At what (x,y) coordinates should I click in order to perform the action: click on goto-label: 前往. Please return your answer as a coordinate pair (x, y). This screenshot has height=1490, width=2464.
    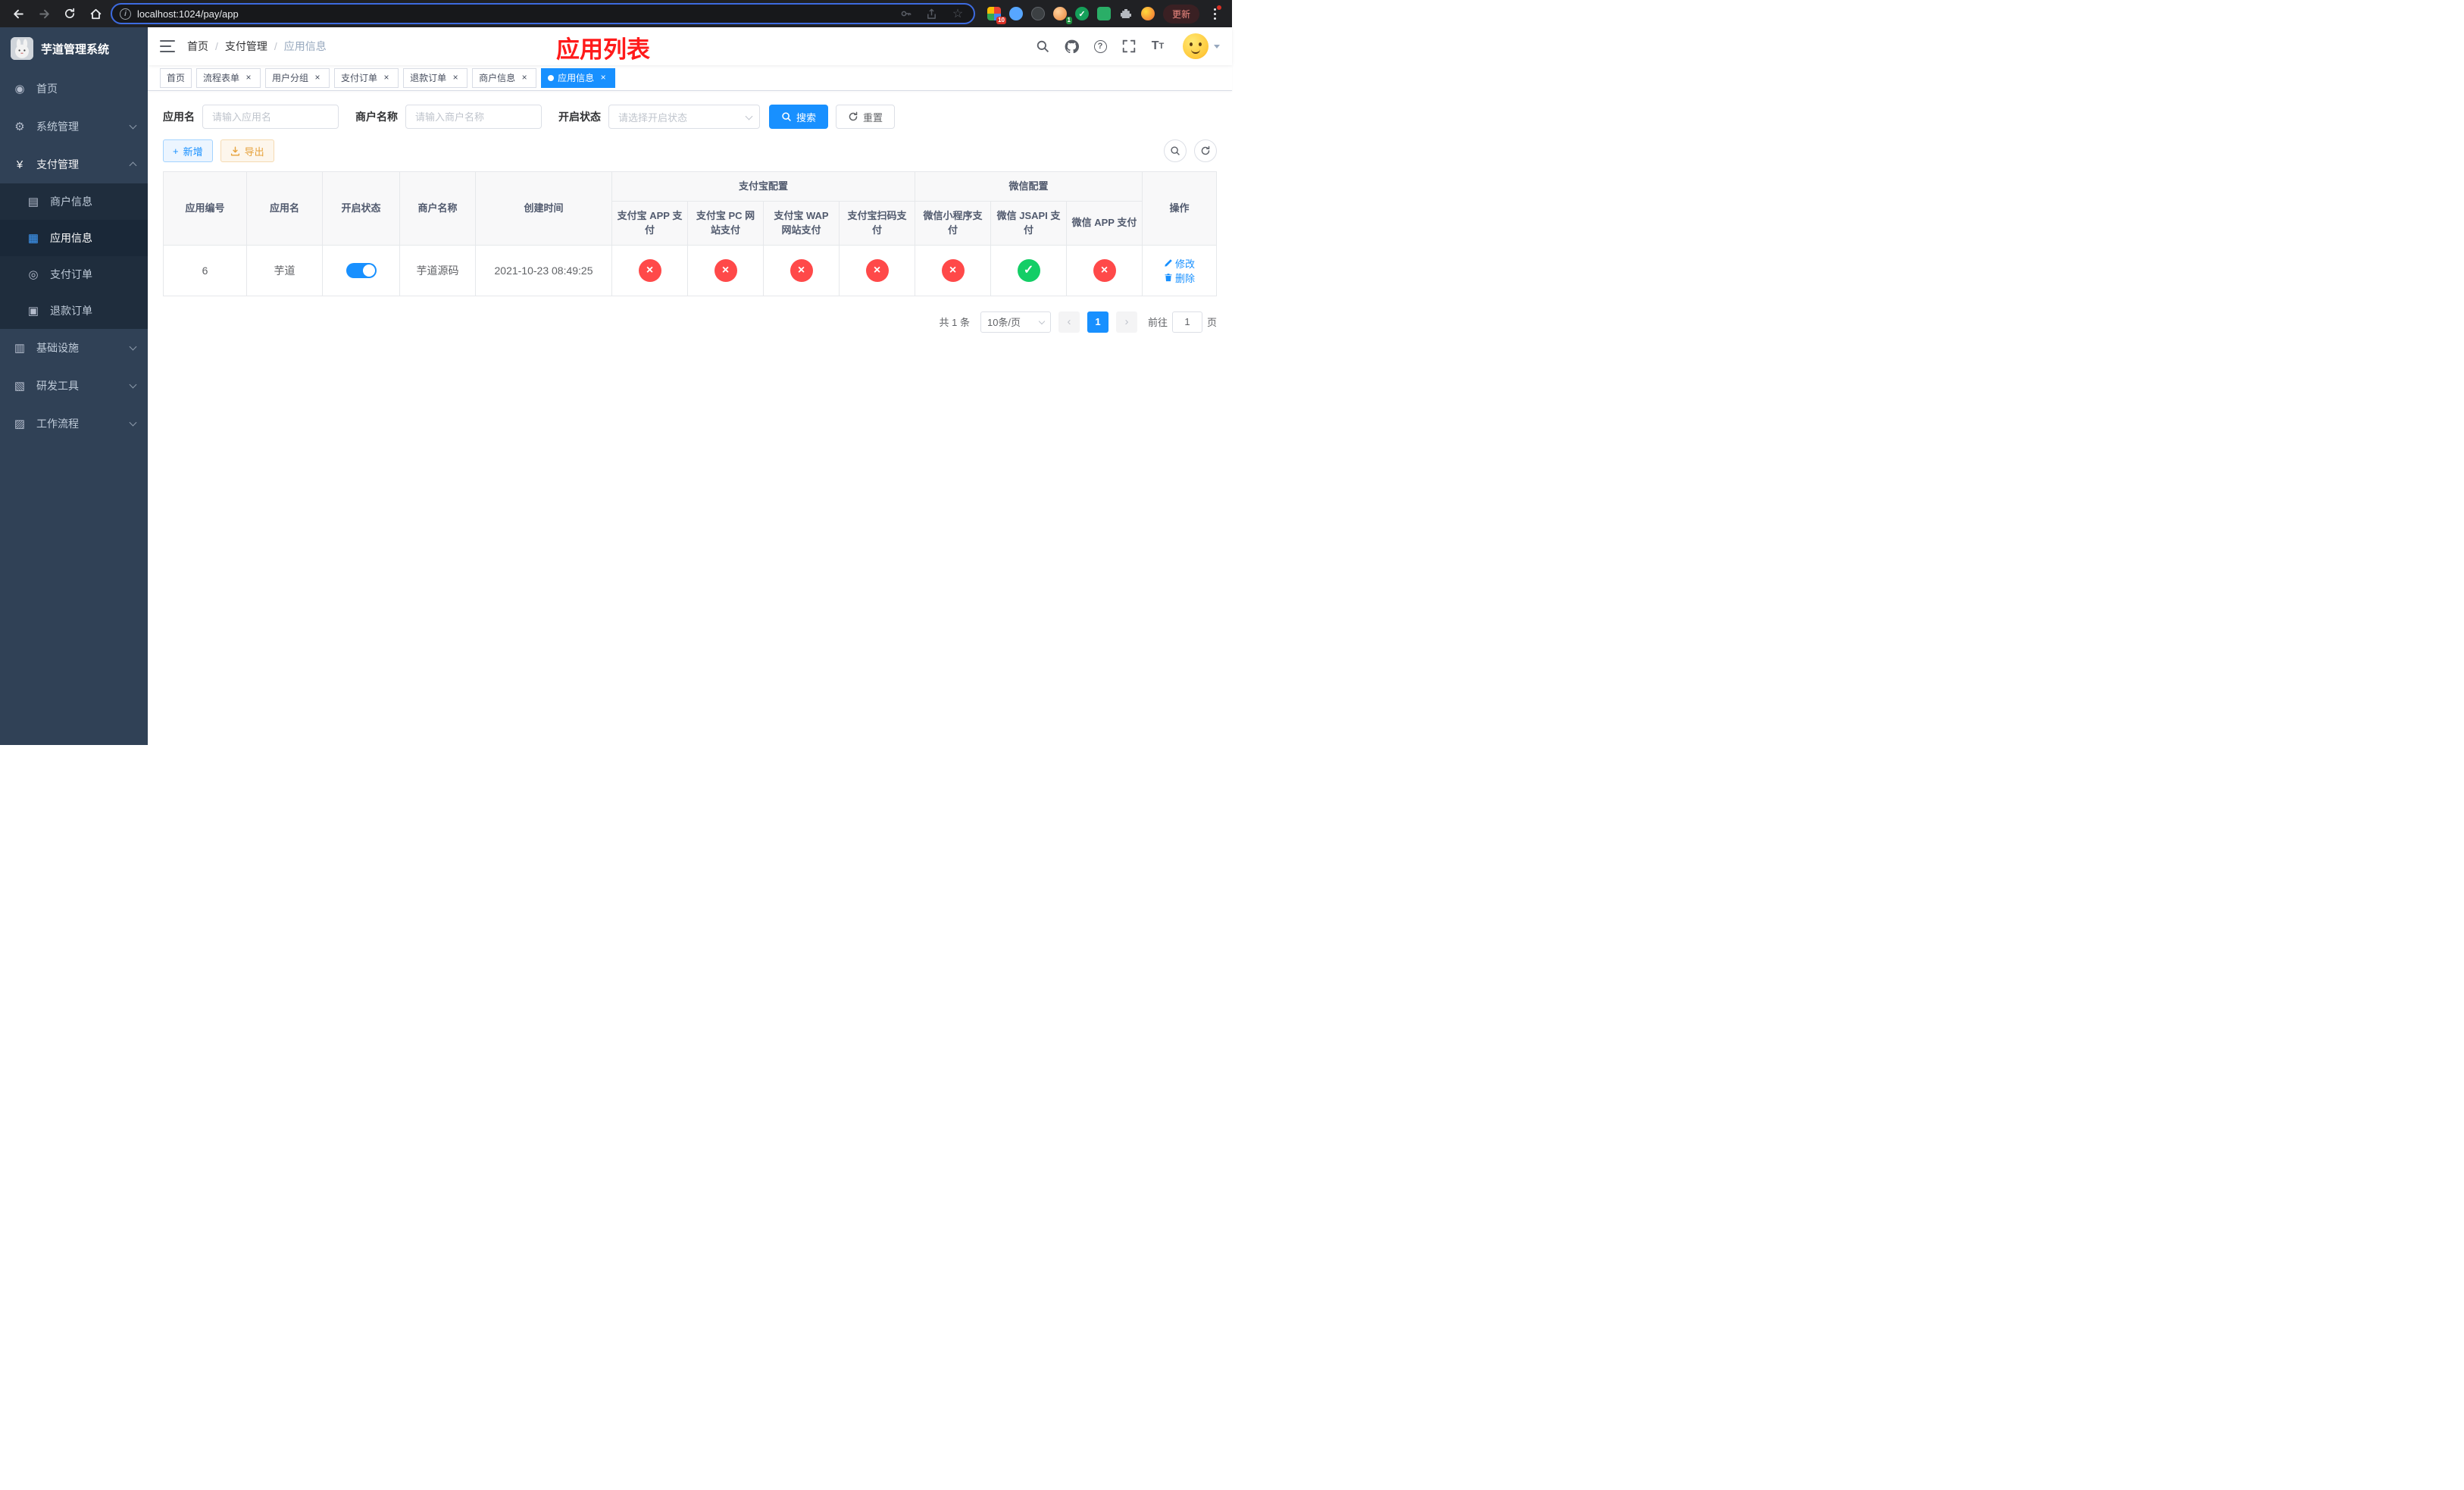
    Looking at the image, I should click on (1157, 322).